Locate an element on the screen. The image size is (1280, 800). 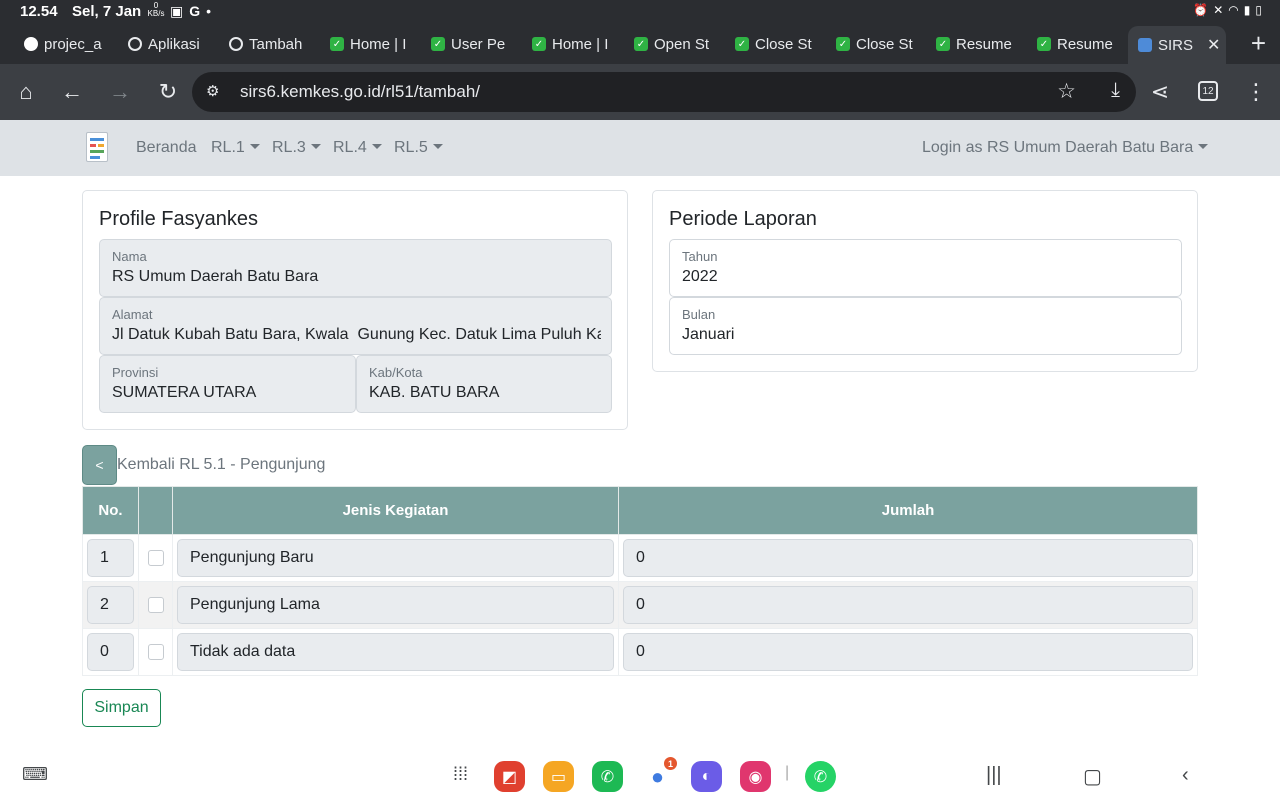
battery-icon: ▯ is located at coordinates (1258, 10).